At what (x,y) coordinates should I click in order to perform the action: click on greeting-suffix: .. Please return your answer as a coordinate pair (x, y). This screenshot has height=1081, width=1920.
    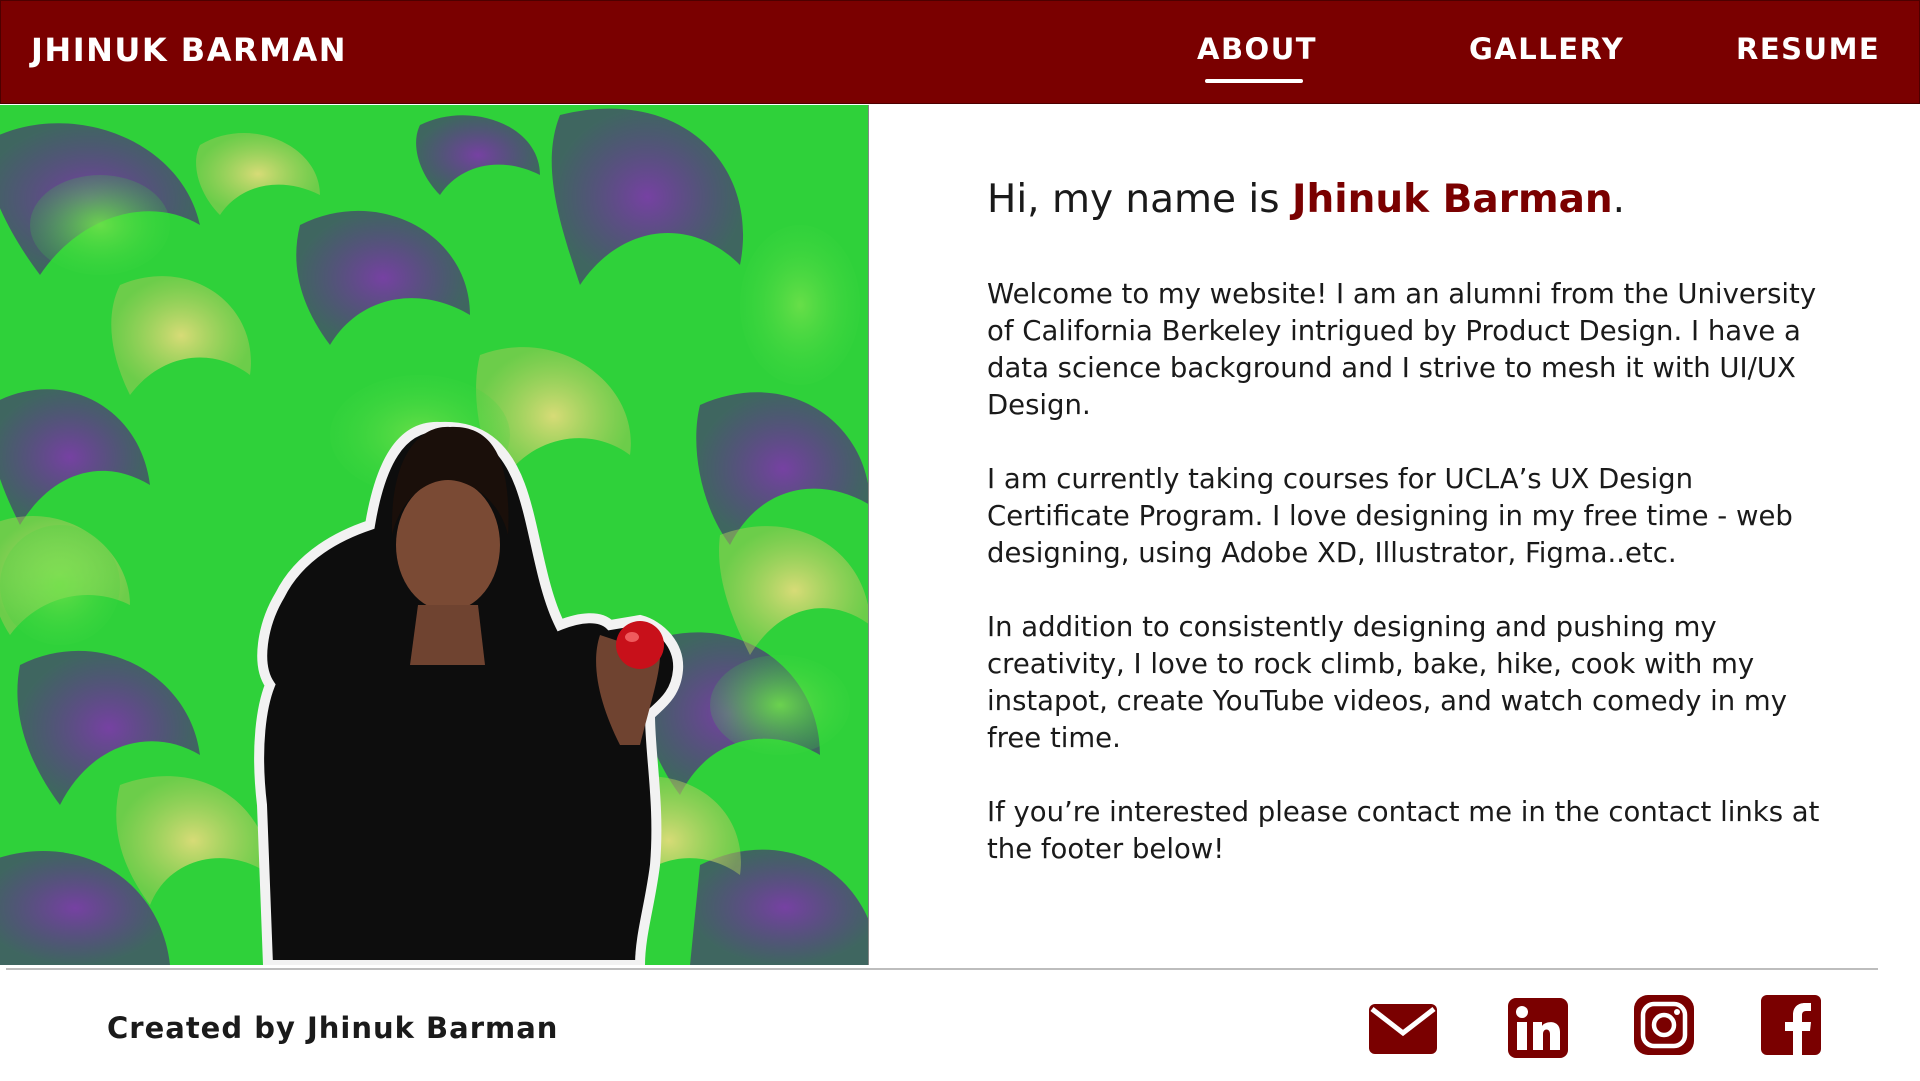
    Looking at the image, I should click on (1619, 199).